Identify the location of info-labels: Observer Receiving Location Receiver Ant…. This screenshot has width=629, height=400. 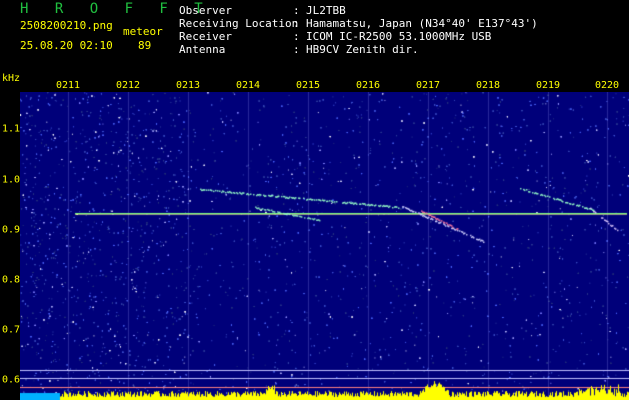
(238, 30).